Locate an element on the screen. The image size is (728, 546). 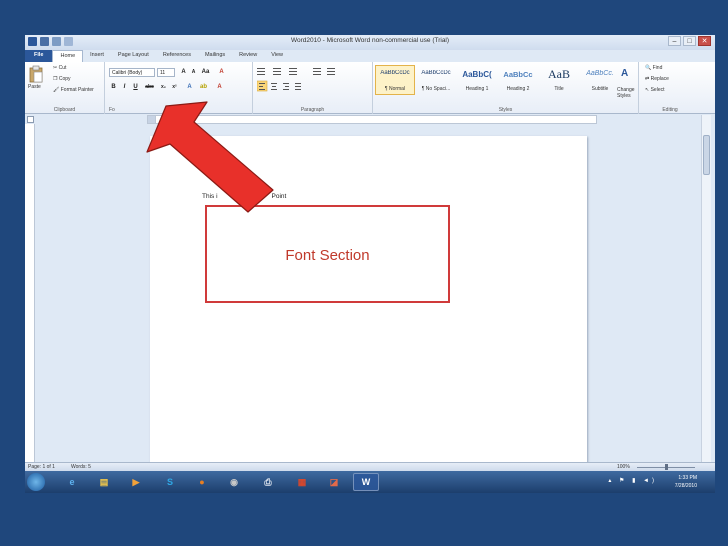
find-label: Find is located at coordinates (657, 68).